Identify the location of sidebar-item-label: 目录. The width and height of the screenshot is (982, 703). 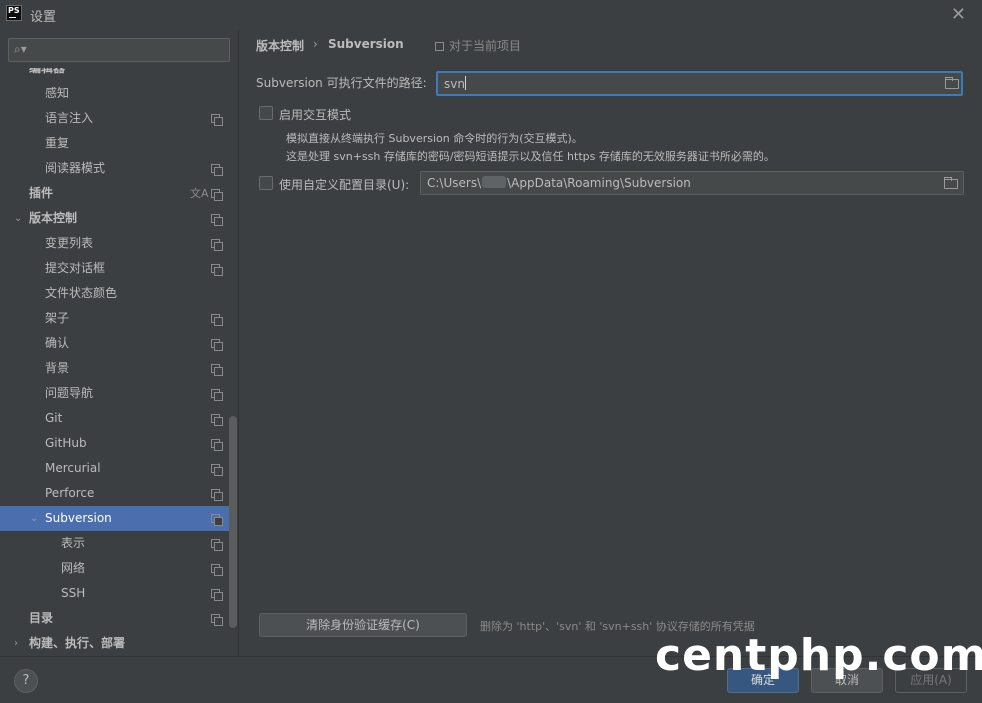
(41, 618).